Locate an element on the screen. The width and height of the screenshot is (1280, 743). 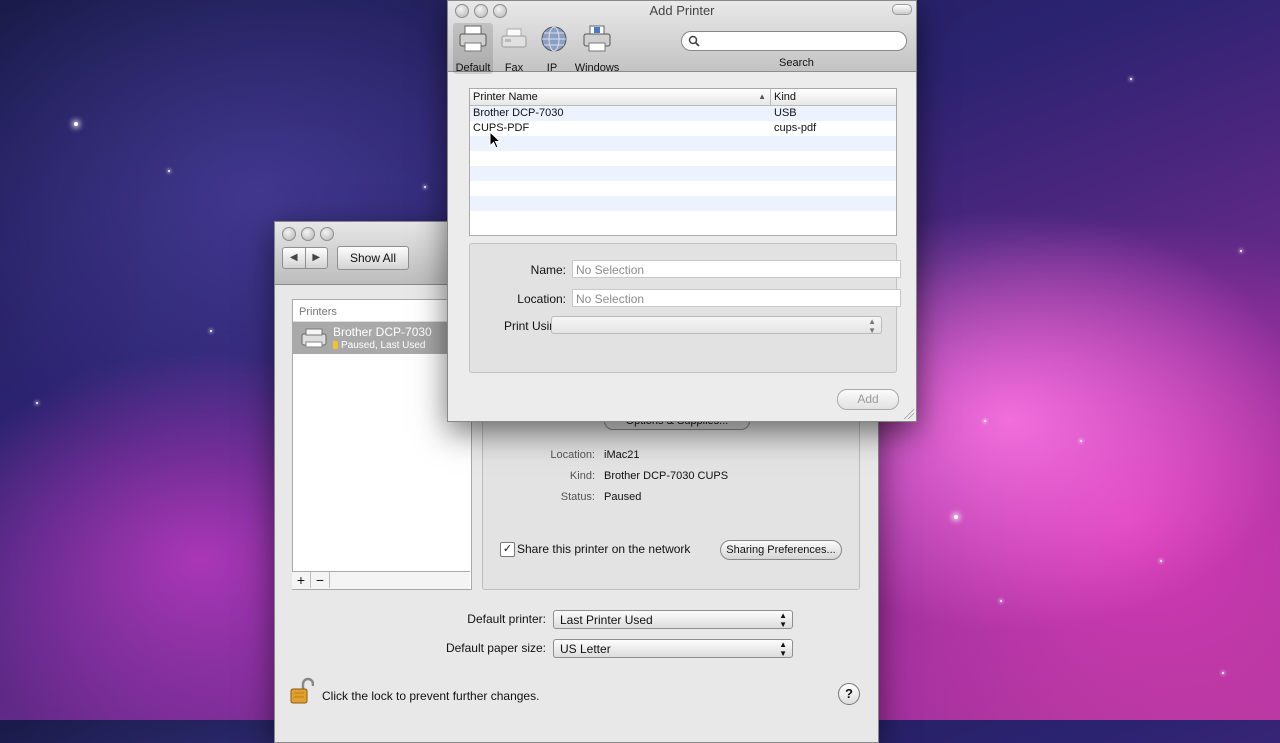
add-printer-button: + is located at coordinates (301, 580).